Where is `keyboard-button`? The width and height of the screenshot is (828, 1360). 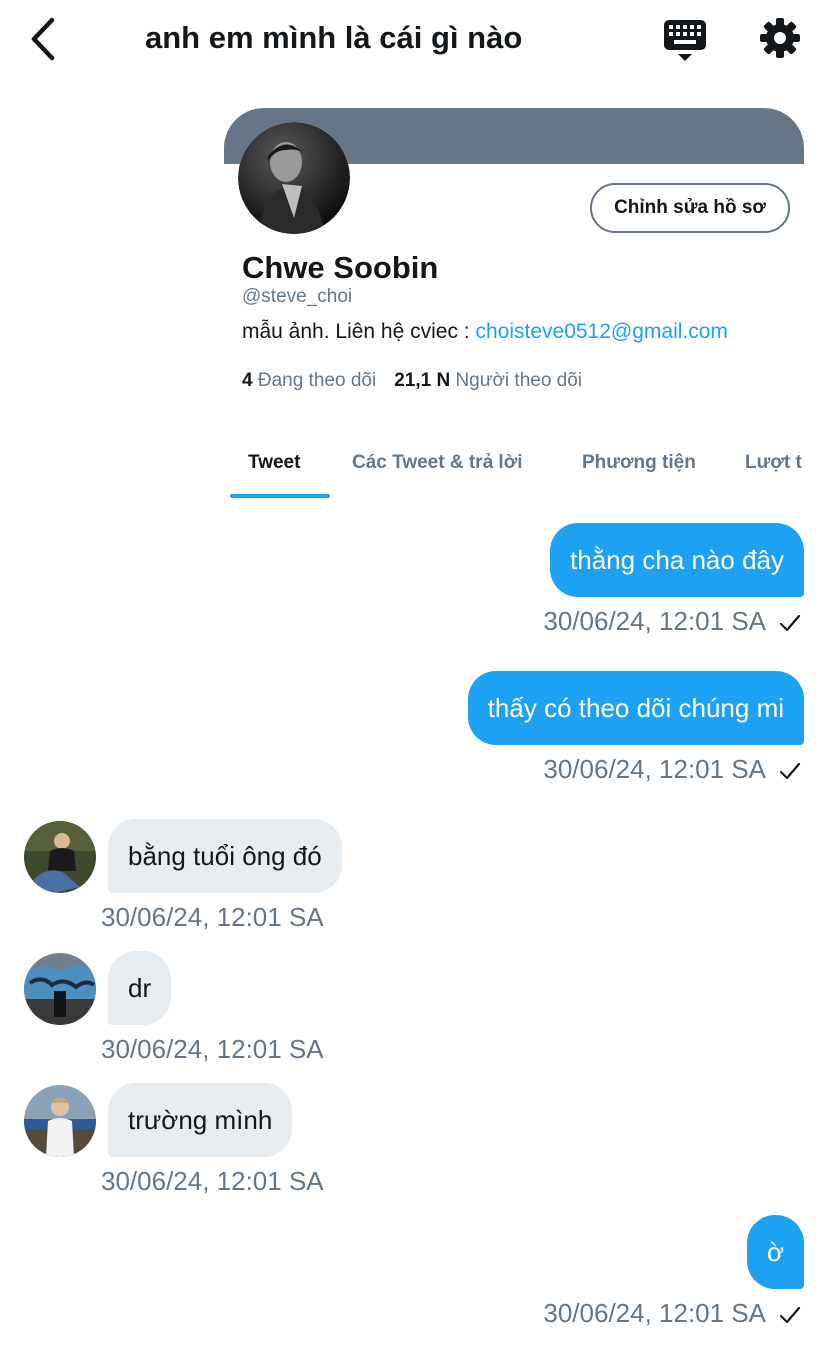 keyboard-button is located at coordinates (685, 40).